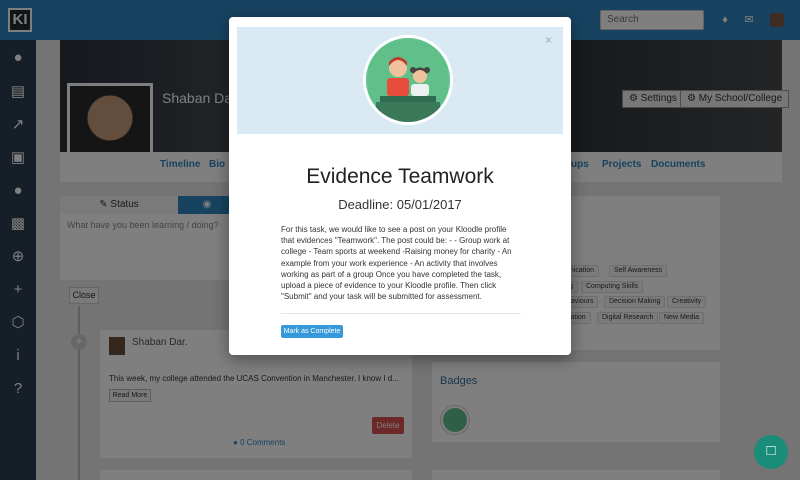 Image resolution: width=800 pixels, height=480 pixels. I want to click on modal-title: Evidence Teamwork, so click(400, 176).